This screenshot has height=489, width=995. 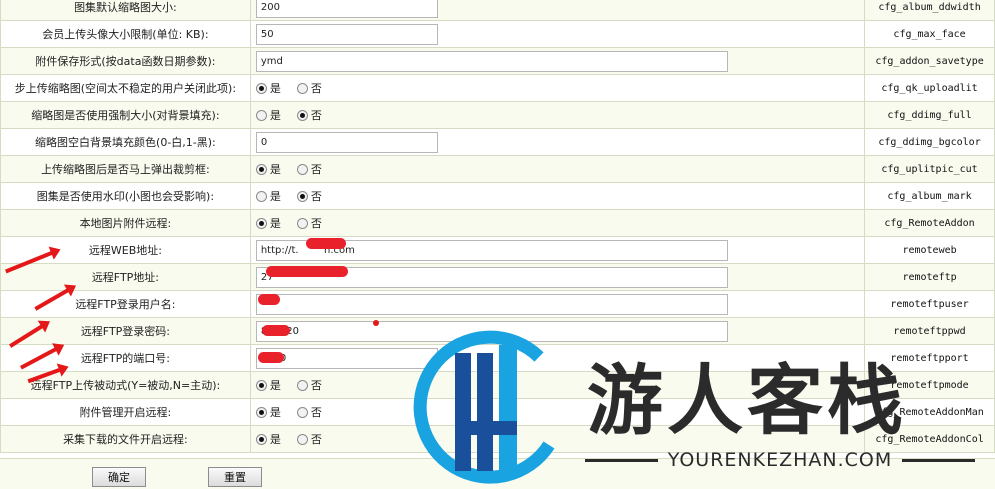 I want to click on config-var-name: cfg_addon_savetype, so click(x=929, y=61).